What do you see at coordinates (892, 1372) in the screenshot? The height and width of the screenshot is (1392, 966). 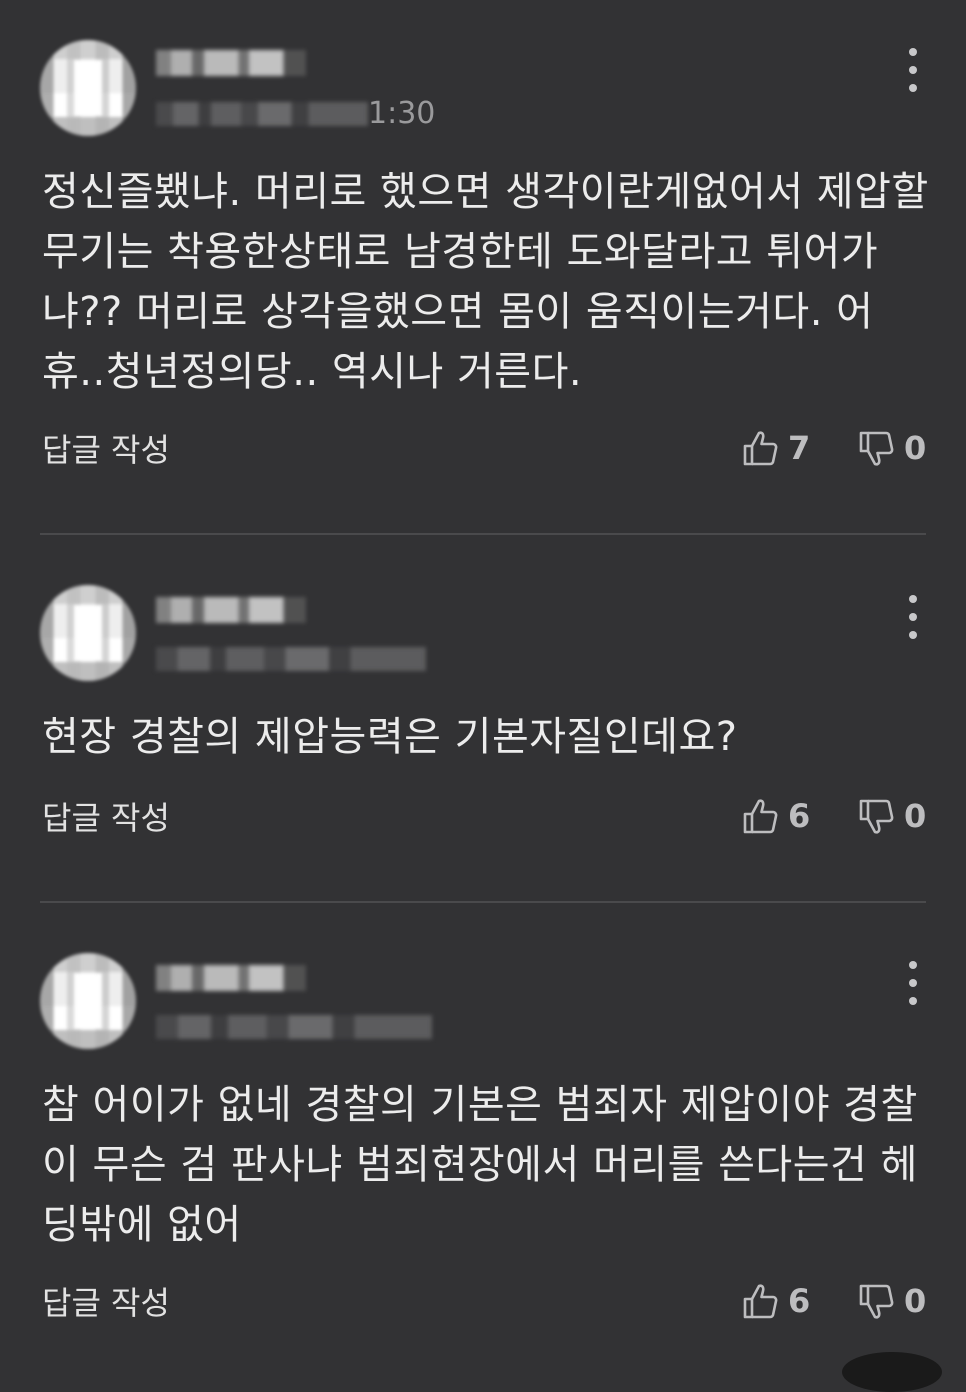 I see `floating-button-edge` at bounding box center [892, 1372].